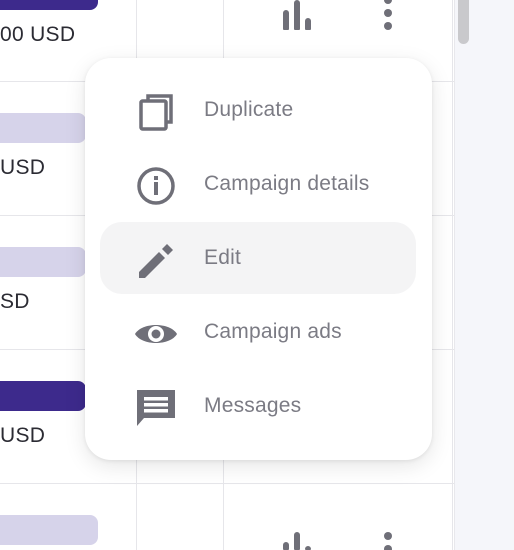  I want to click on menu-item-duplicate: Duplicate, so click(258, 110).